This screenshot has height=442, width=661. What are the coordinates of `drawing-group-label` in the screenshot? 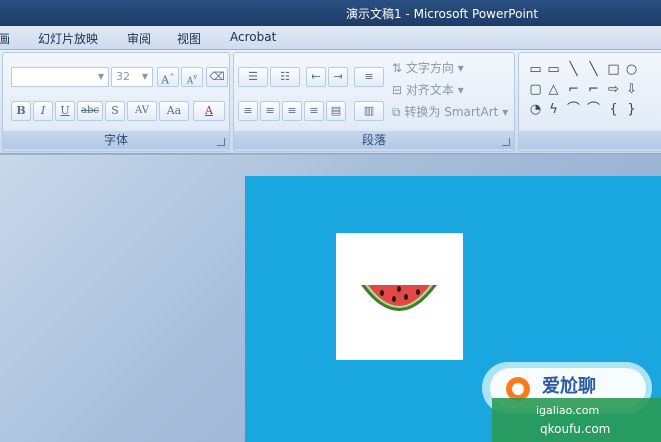 It's located at (590, 140).